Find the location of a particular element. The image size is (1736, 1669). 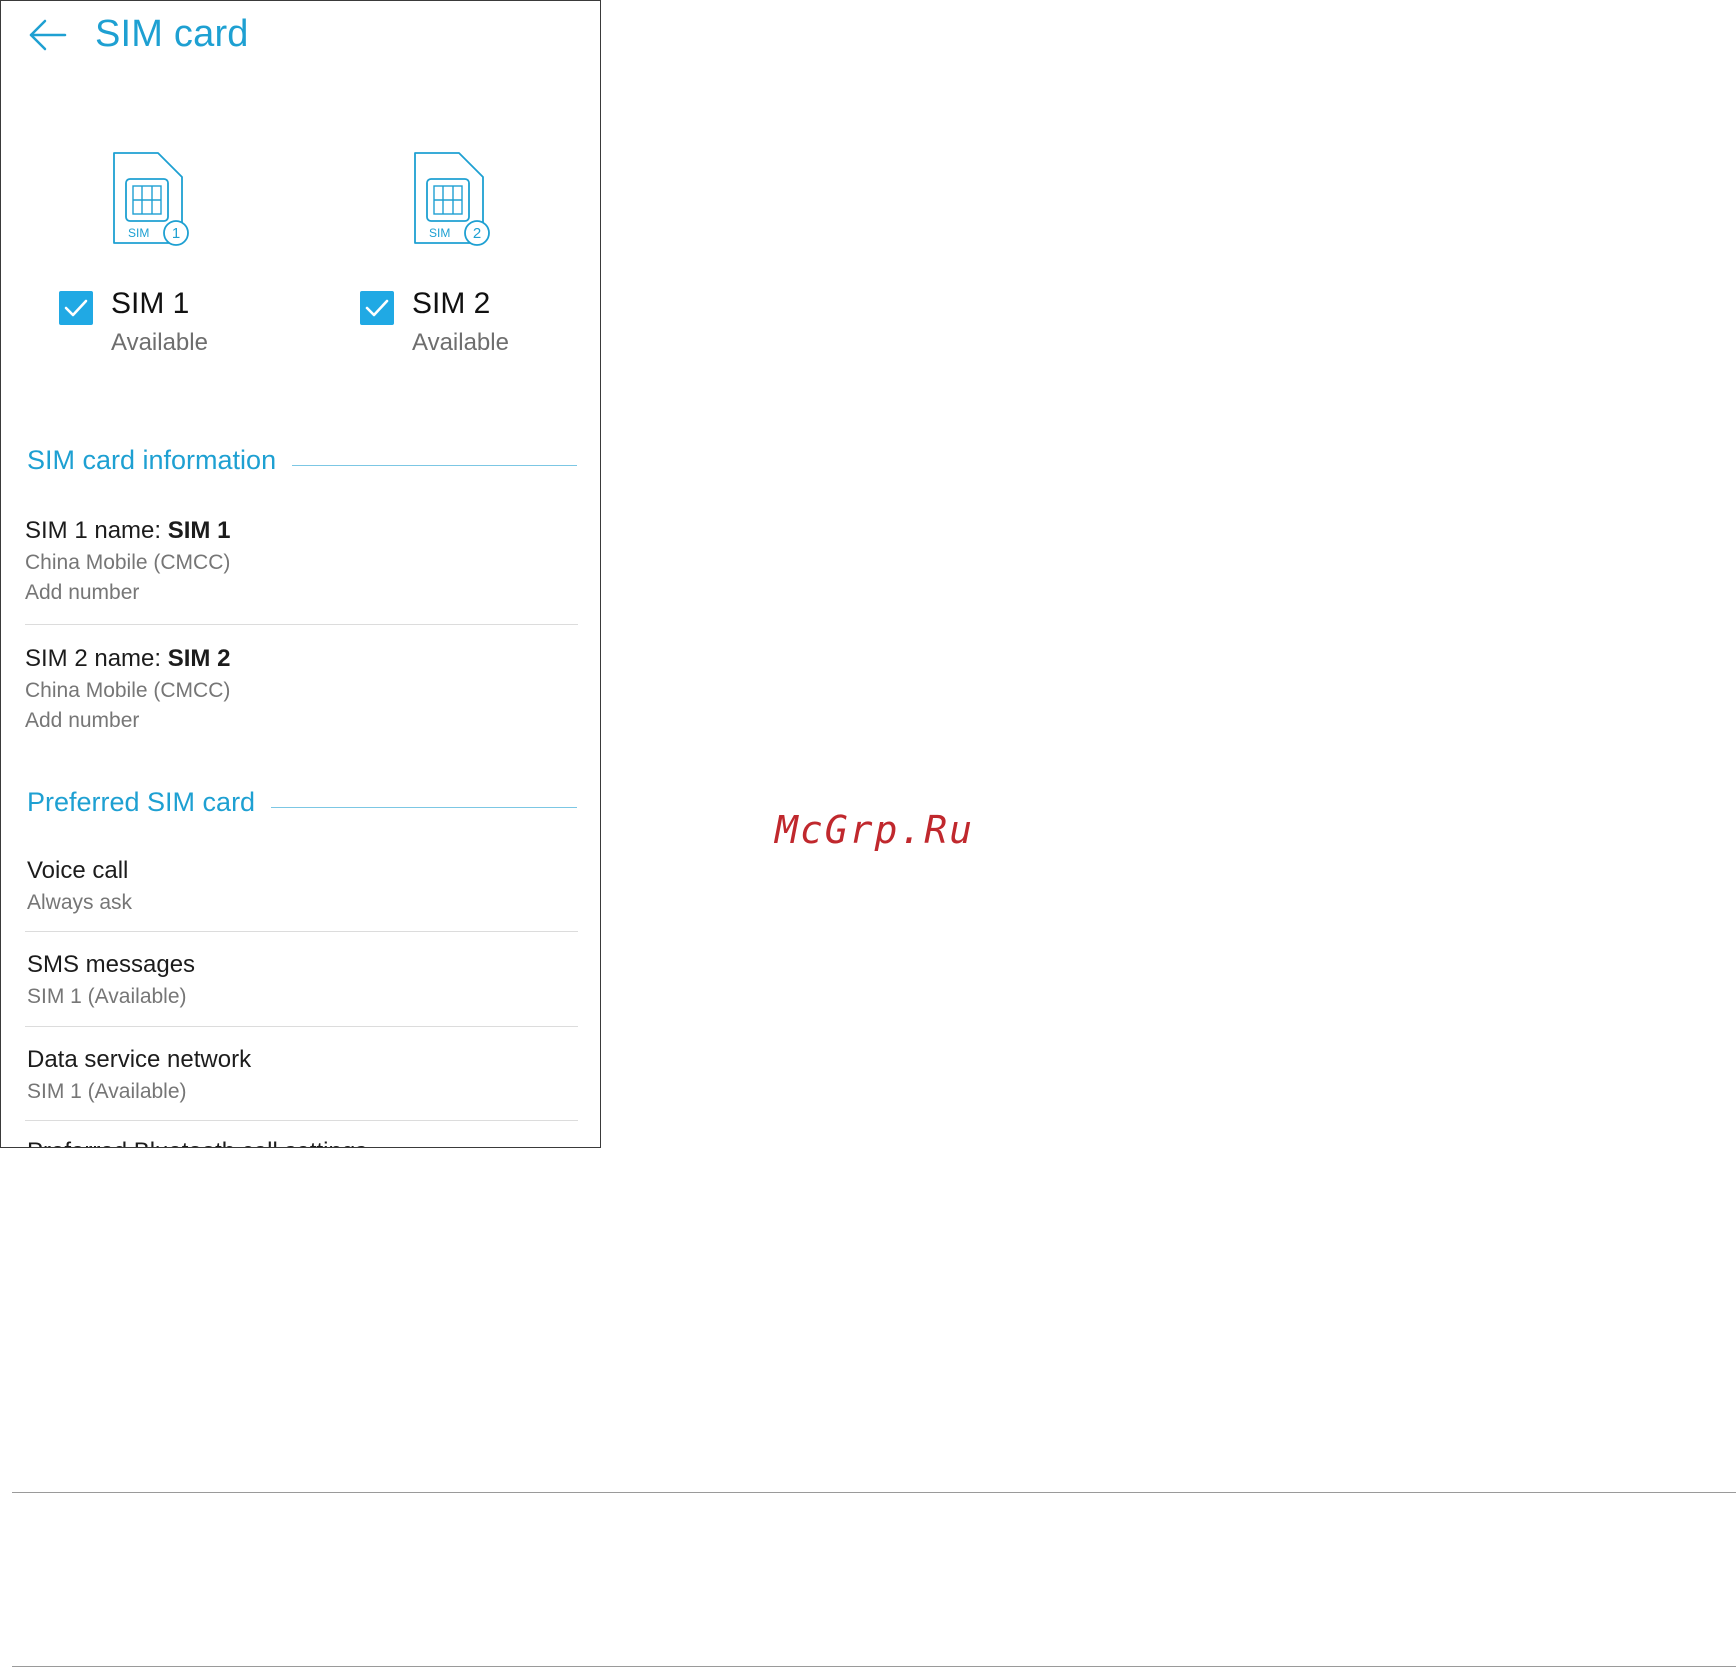

arrow-left-icon is located at coordinates (48, 35).